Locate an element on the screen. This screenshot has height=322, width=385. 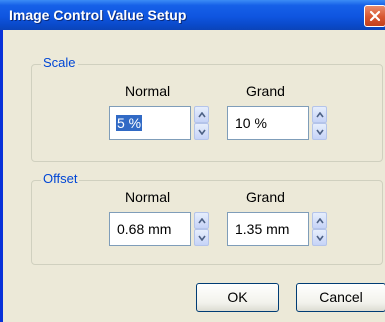
offset-normal-arrows is located at coordinates (201, 229).